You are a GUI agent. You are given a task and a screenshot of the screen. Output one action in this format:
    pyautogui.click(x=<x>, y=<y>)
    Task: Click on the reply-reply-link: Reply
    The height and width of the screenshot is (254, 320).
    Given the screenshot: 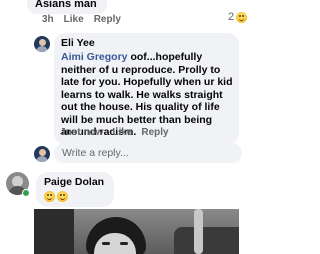 What is the action you would take?
    pyautogui.click(x=154, y=132)
    